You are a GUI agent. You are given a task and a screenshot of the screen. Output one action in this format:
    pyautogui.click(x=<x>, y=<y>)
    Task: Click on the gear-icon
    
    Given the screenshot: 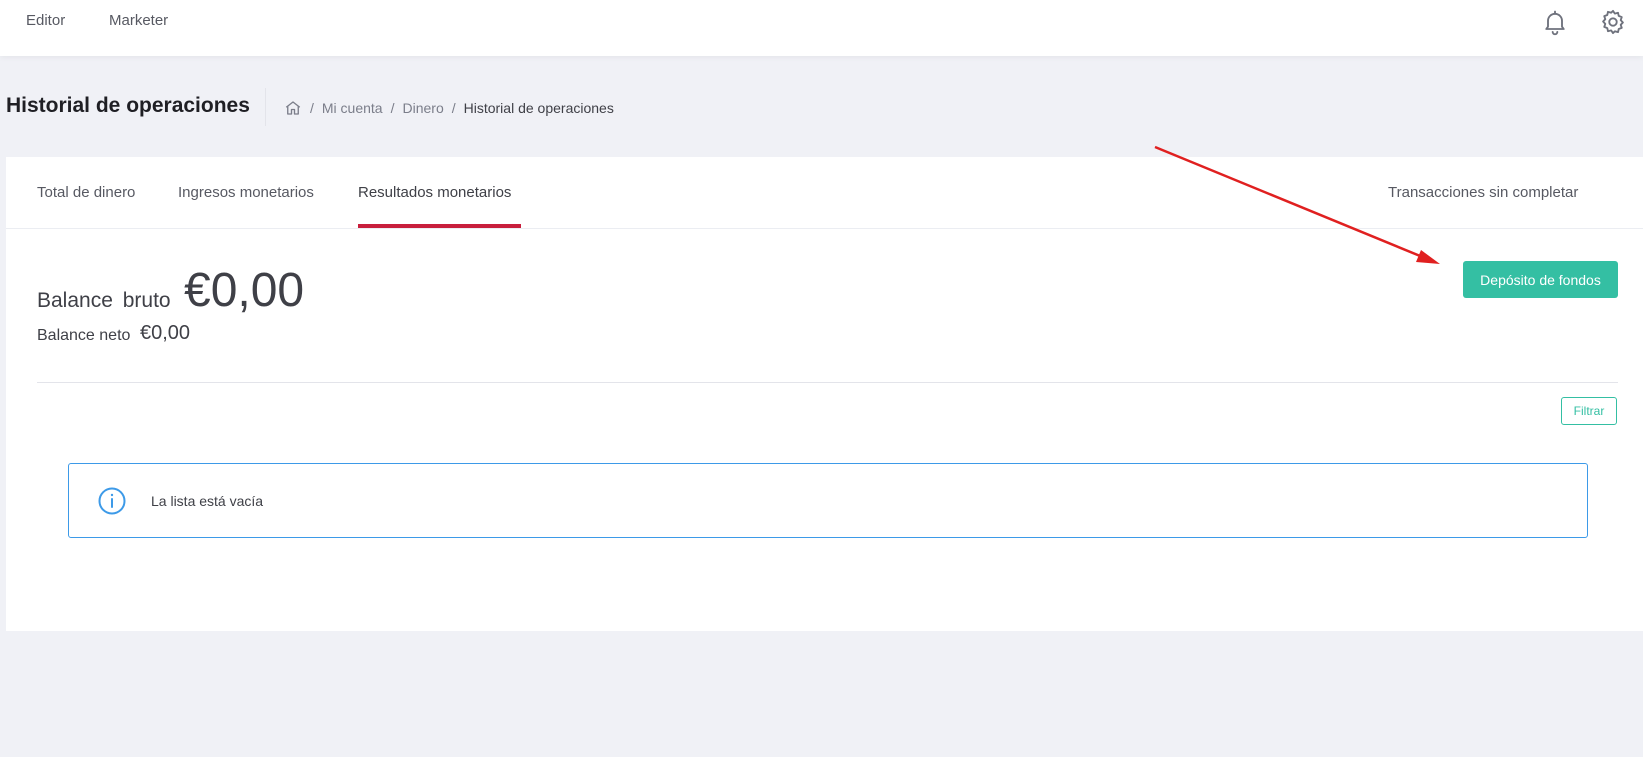 What is the action you would take?
    pyautogui.click(x=1613, y=22)
    